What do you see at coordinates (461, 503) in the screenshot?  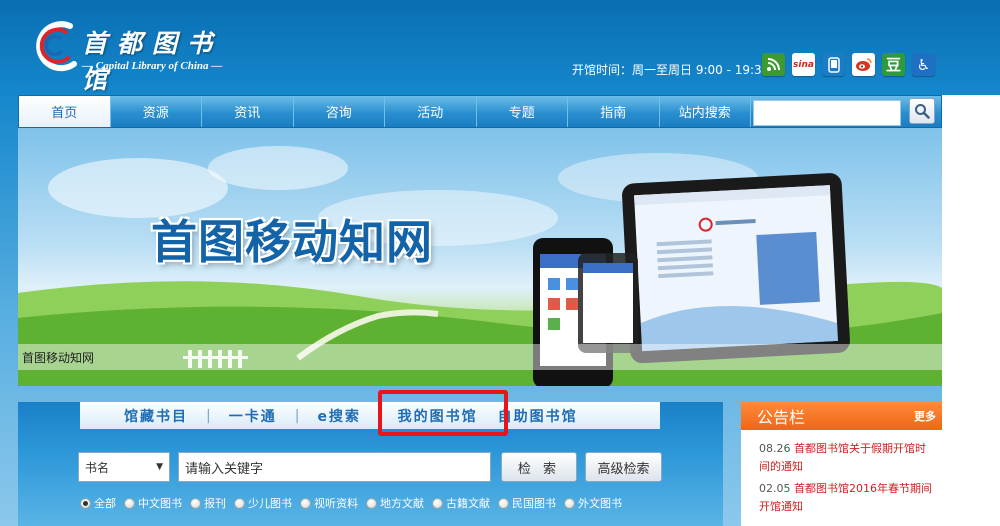 I see `option-ancient-books: 古籍文献` at bounding box center [461, 503].